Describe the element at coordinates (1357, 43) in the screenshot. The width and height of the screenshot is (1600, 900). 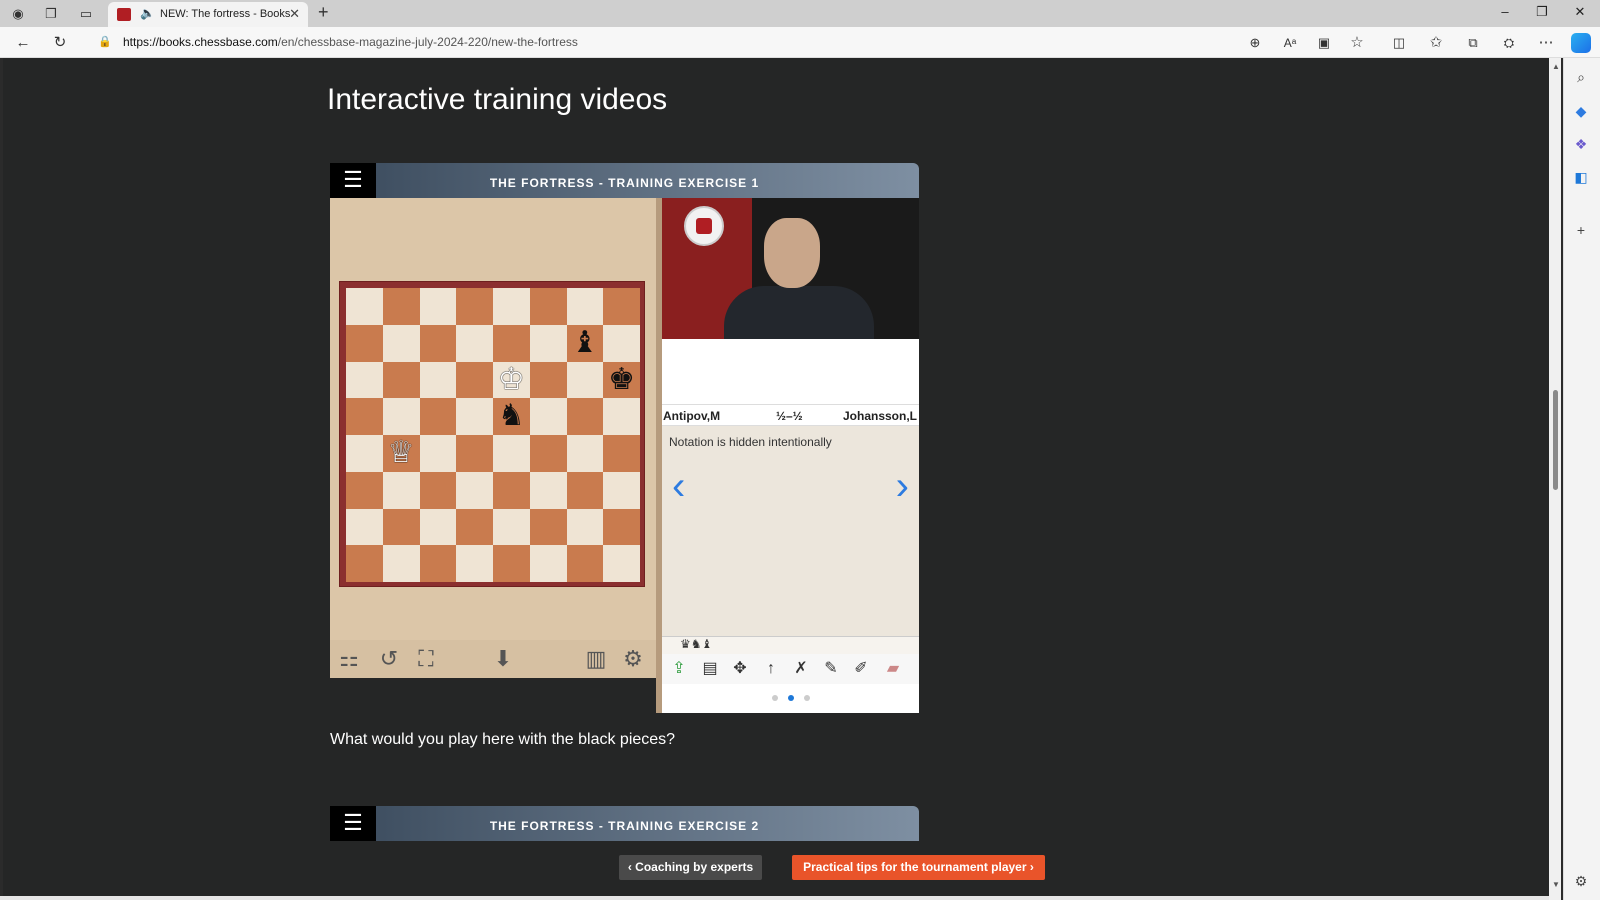
I see `favorite-star-icon: ☆` at that location.